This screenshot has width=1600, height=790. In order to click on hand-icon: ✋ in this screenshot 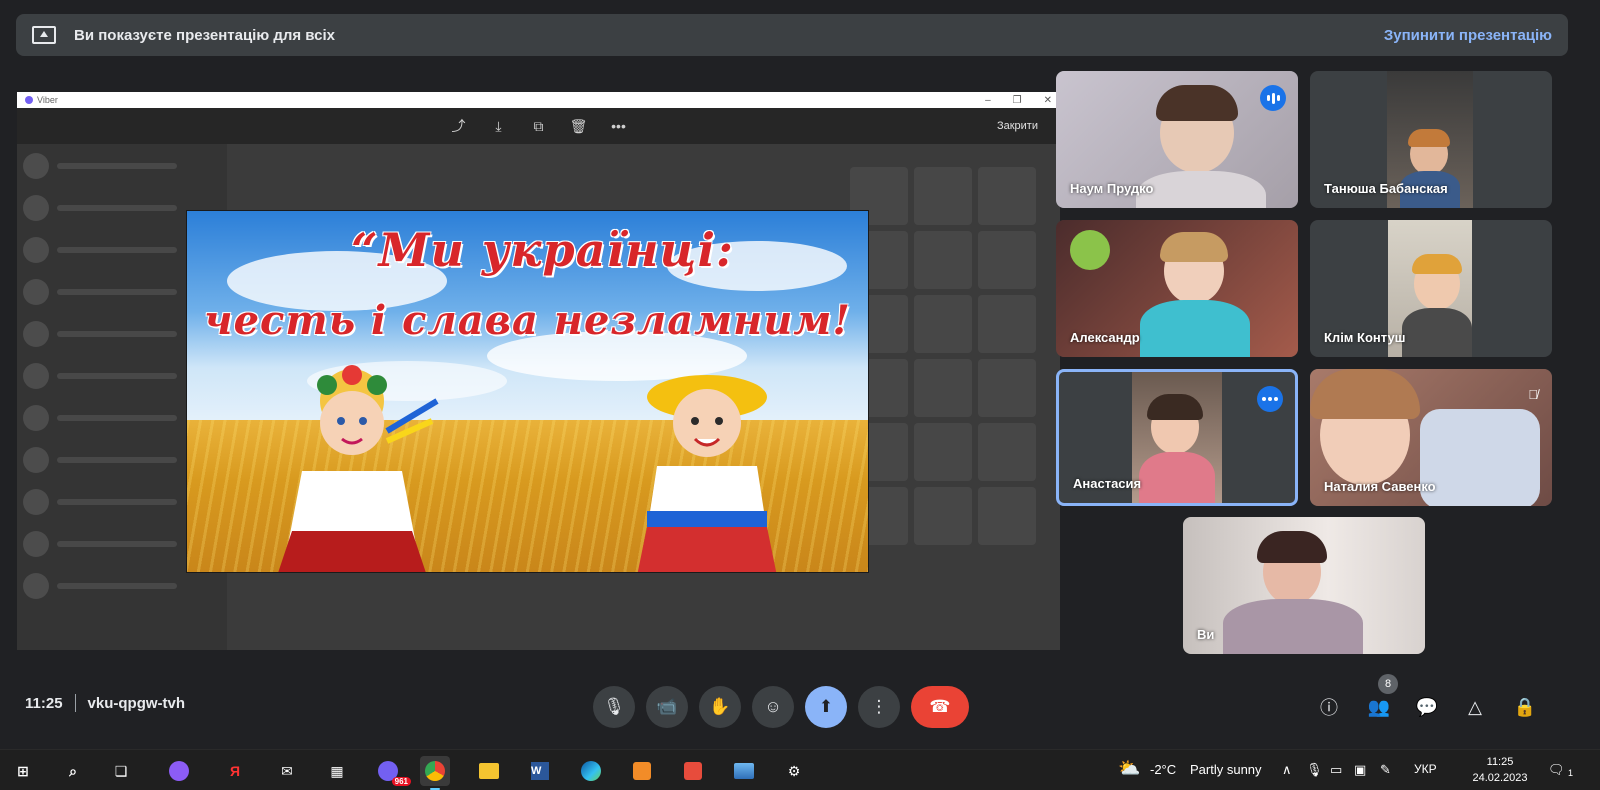, I will do `click(720, 706)`.